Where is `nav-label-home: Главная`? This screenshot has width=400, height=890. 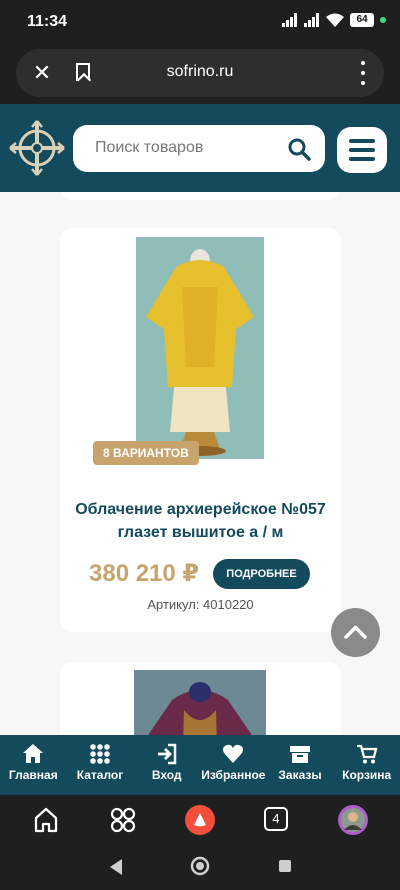
nav-label-home: Главная is located at coordinates (33, 775).